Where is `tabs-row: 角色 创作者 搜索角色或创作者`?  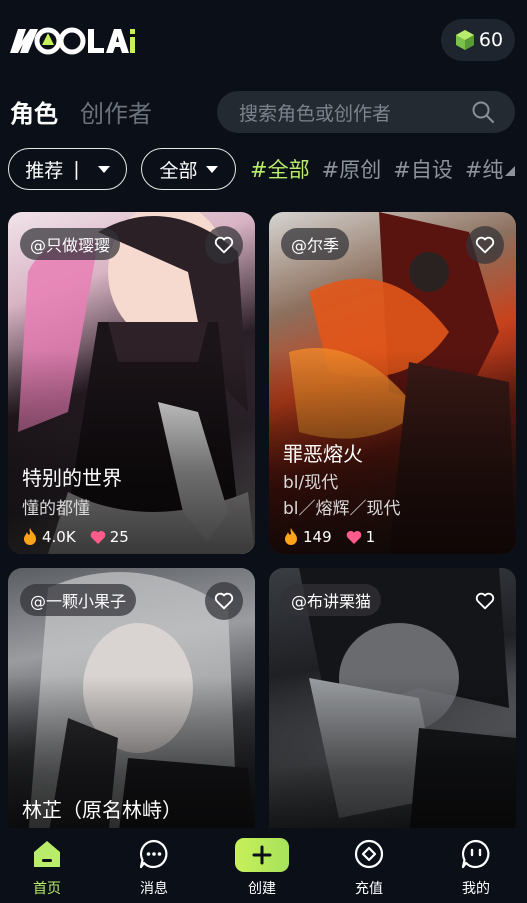
tabs-row: 角色 创作者 搜索角色或创作者 is located at coordinates (263, 112).